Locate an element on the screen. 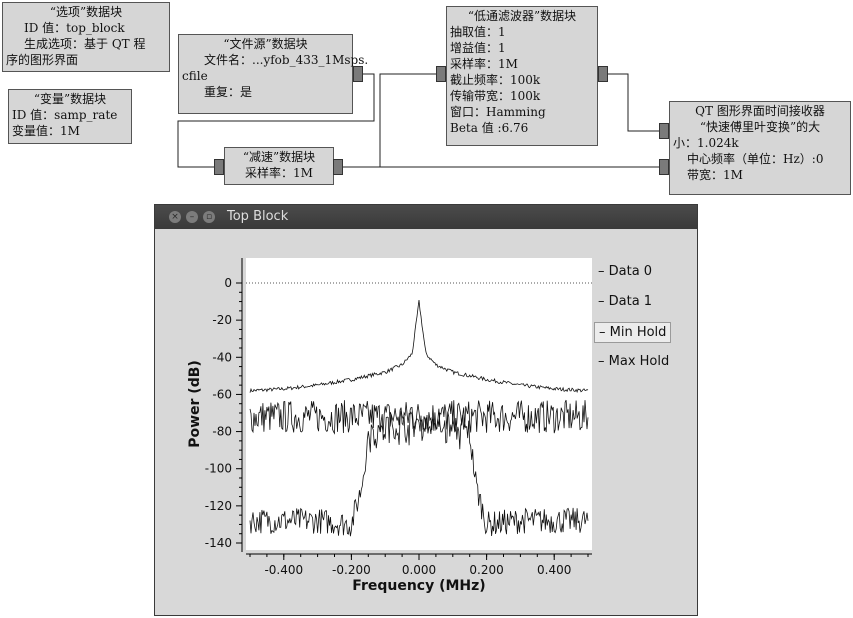 This screenshot has width=853, height=618. legend-item-data-1: – Data 1 is located at coordinates (625, 301).